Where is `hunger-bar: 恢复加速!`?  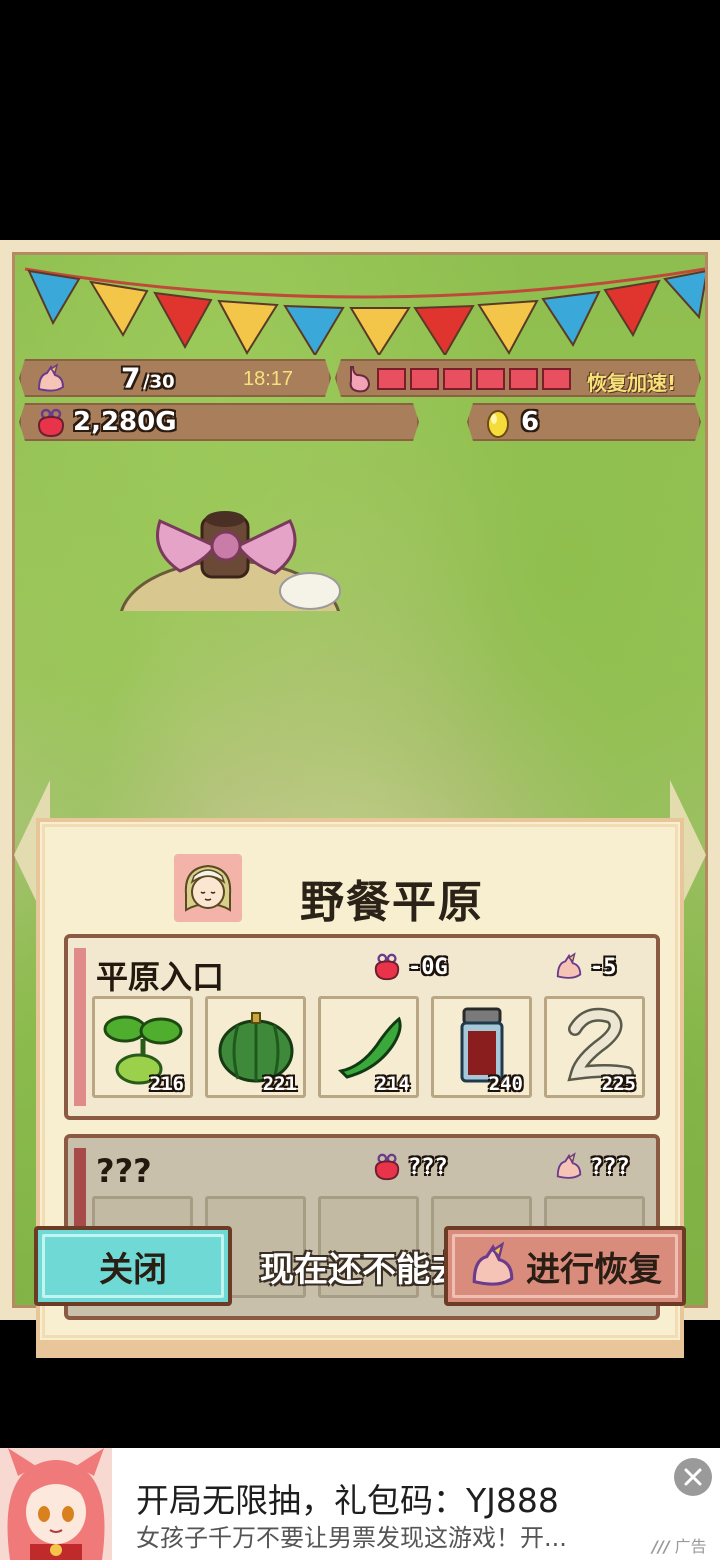
hunger-bar: 恢复加速! is located at coordinates (518, 378).